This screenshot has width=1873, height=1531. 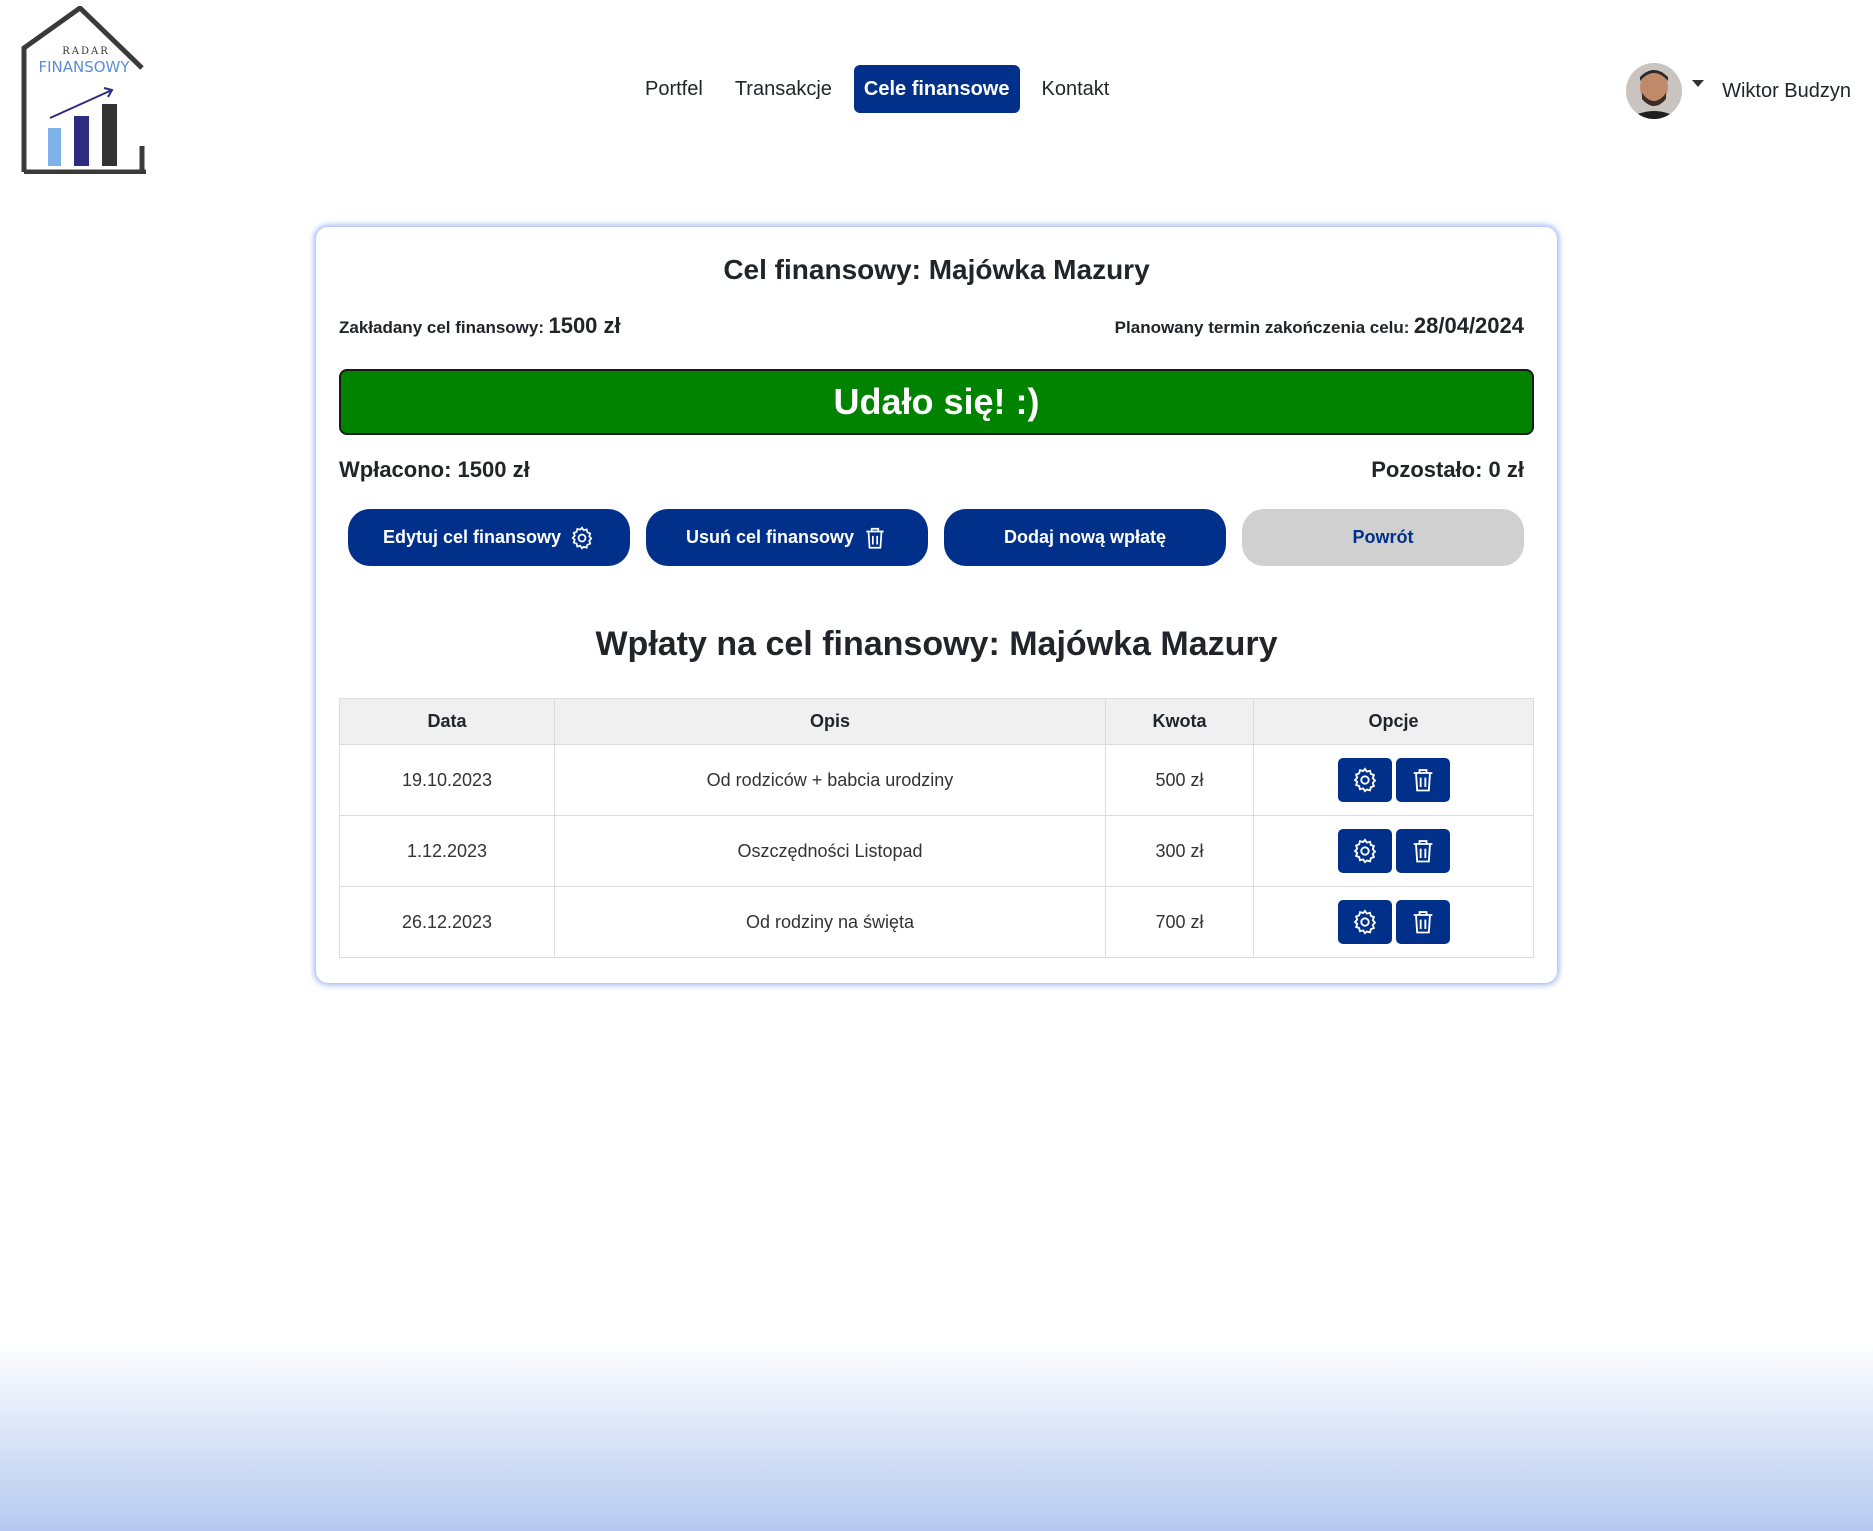 What do you see at coordinates (447, 851) in the screenshot?
I see `row-date: 1.12.2023` at bounding box center [447, 851].